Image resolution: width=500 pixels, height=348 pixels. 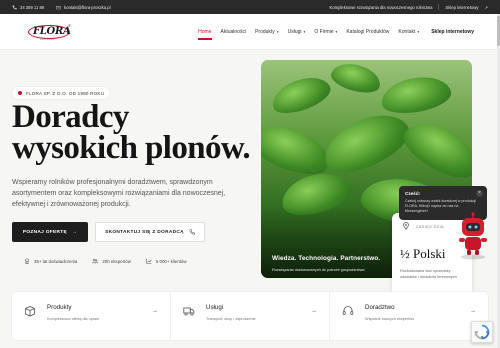 I want to click on nav-item-home: Home, so click(x=205, y=34).